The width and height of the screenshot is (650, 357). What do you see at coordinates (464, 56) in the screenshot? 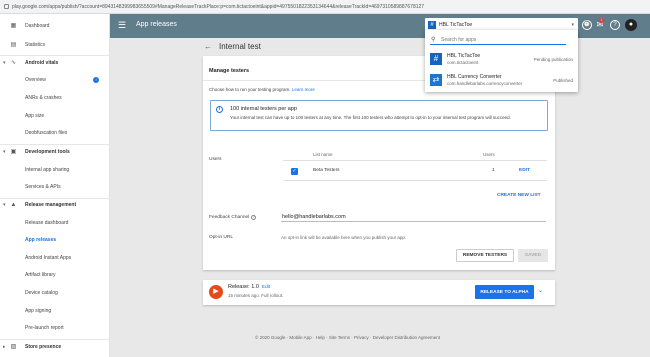
I see `app-option-name: HBL TicTacToe` at bounding box center [464, 56].